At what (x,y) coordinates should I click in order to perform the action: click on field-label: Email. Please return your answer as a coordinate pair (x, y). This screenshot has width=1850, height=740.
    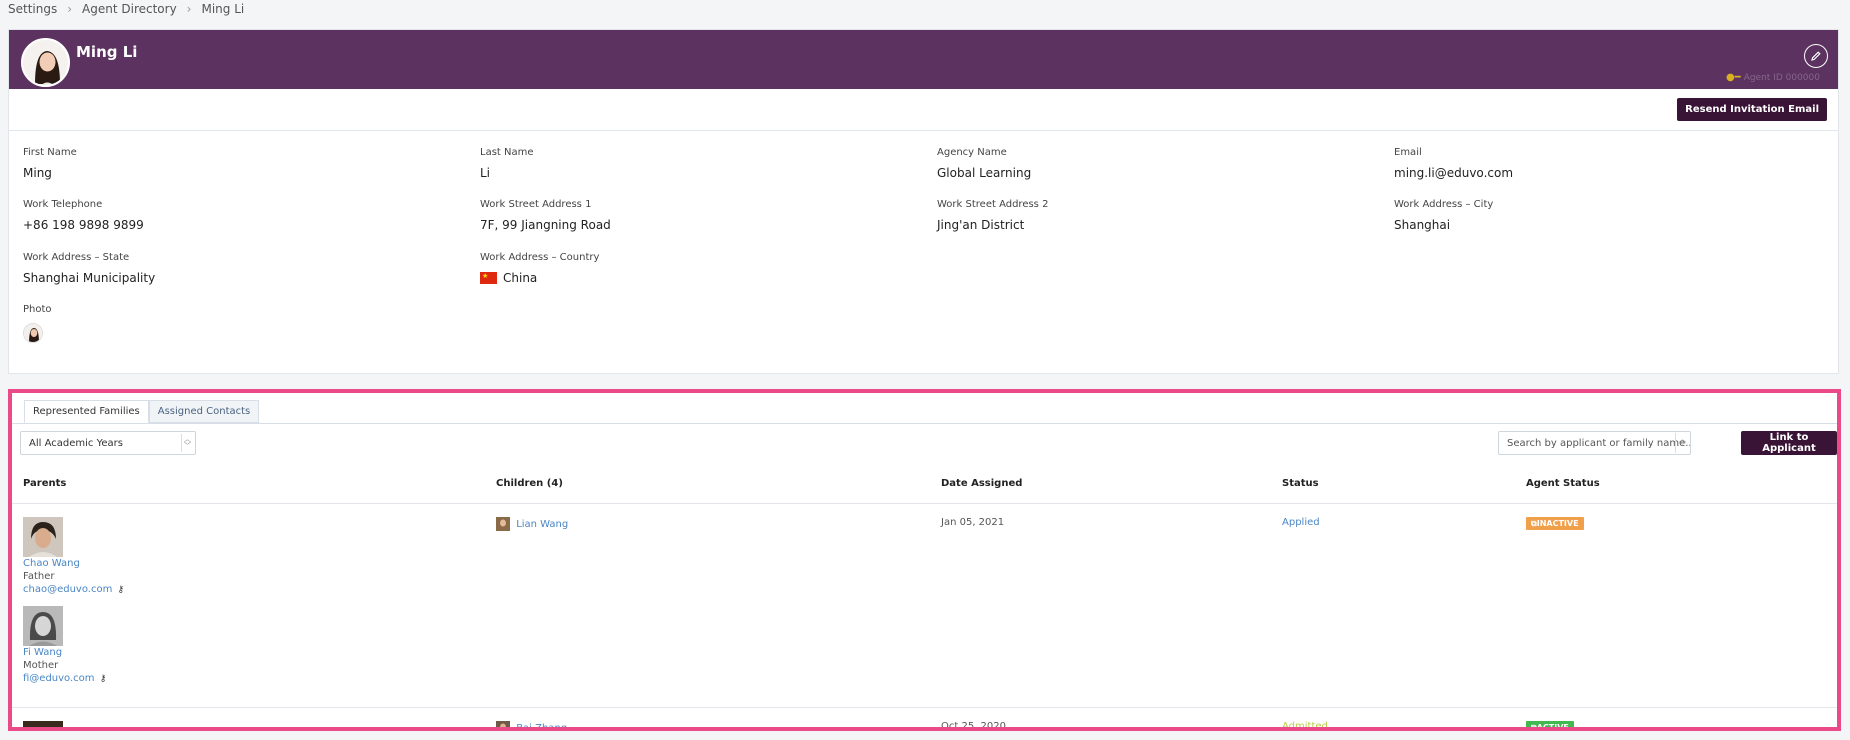
    Looking at the image, I should click on (1408, 152).